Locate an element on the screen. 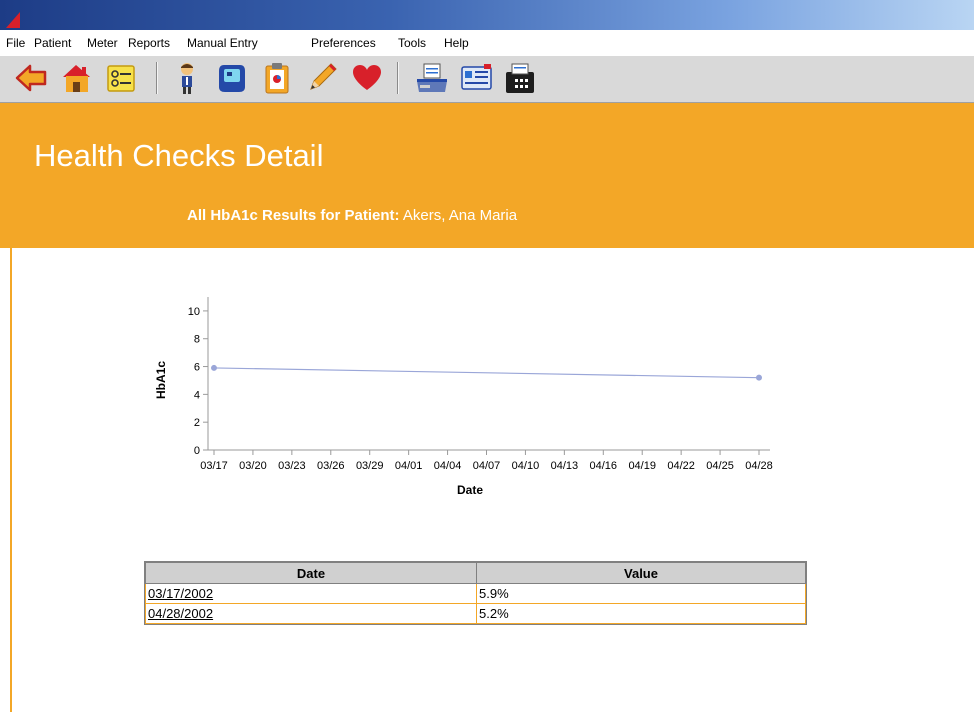 The image size is (974, 712). x-tick-label: 03/20 is located at coordinates (253, 466).